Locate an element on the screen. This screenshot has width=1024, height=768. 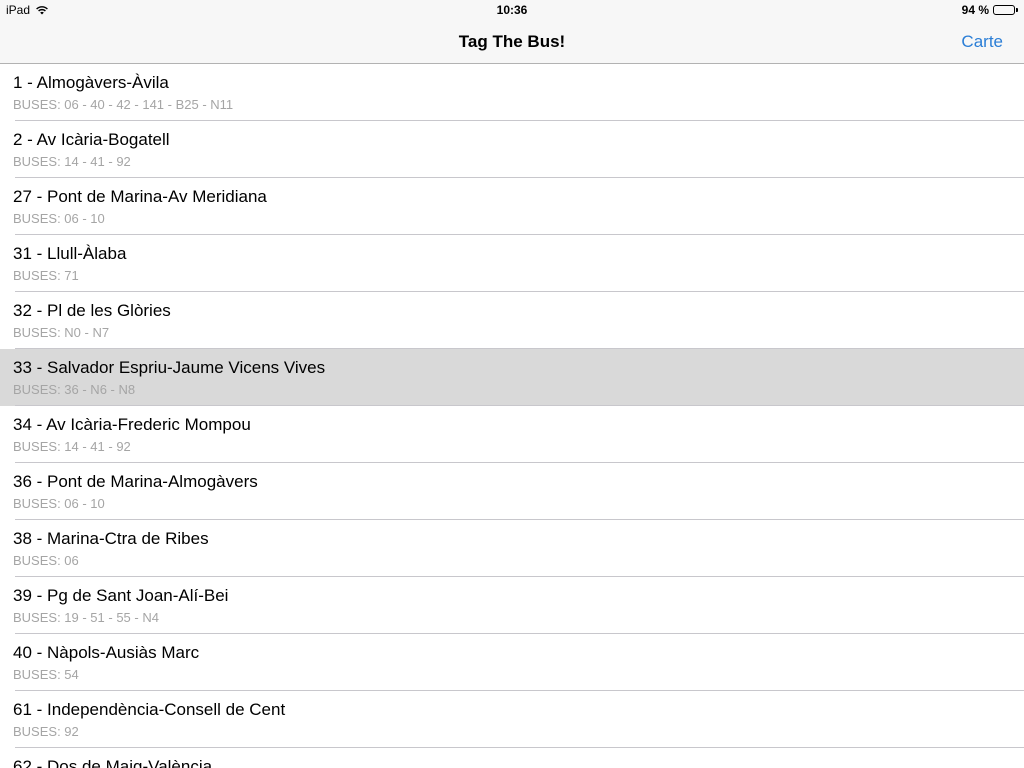
nav-title: Tag The Bus! is located at coordinates (512, 41).